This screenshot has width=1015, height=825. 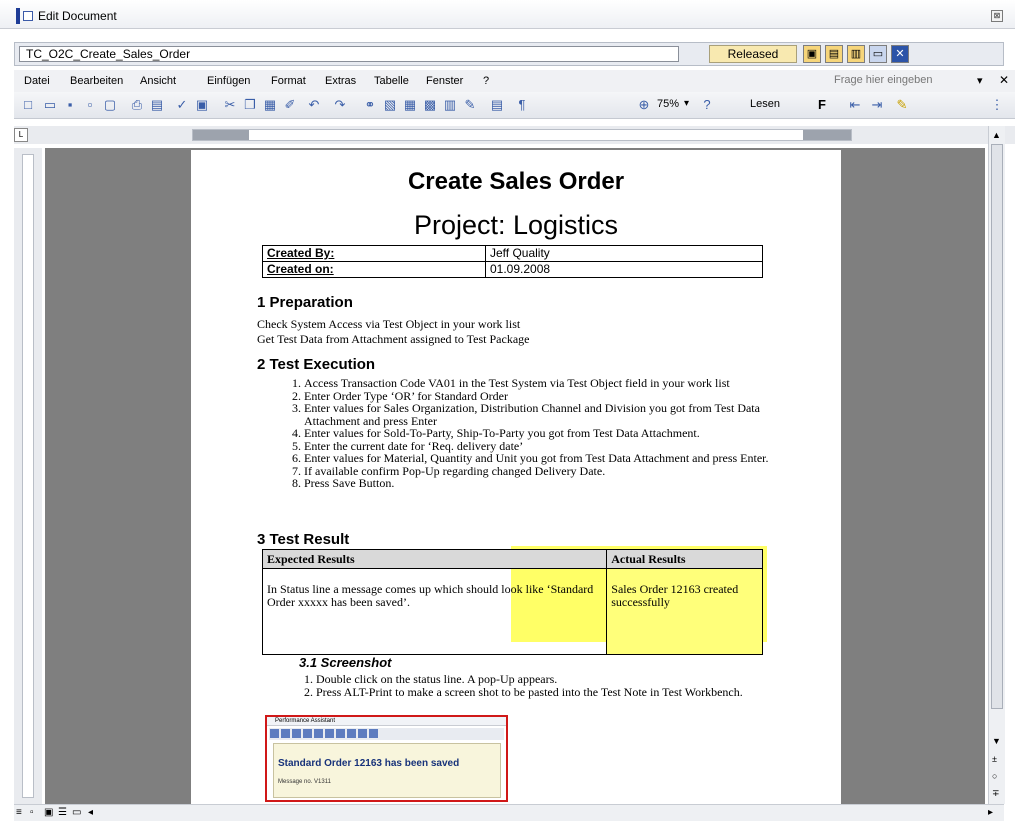 What do you see at coordinates (990, 812) in the screenshot?
I see `scroll-right-icon: ▸` at bounding box center [990, 812].